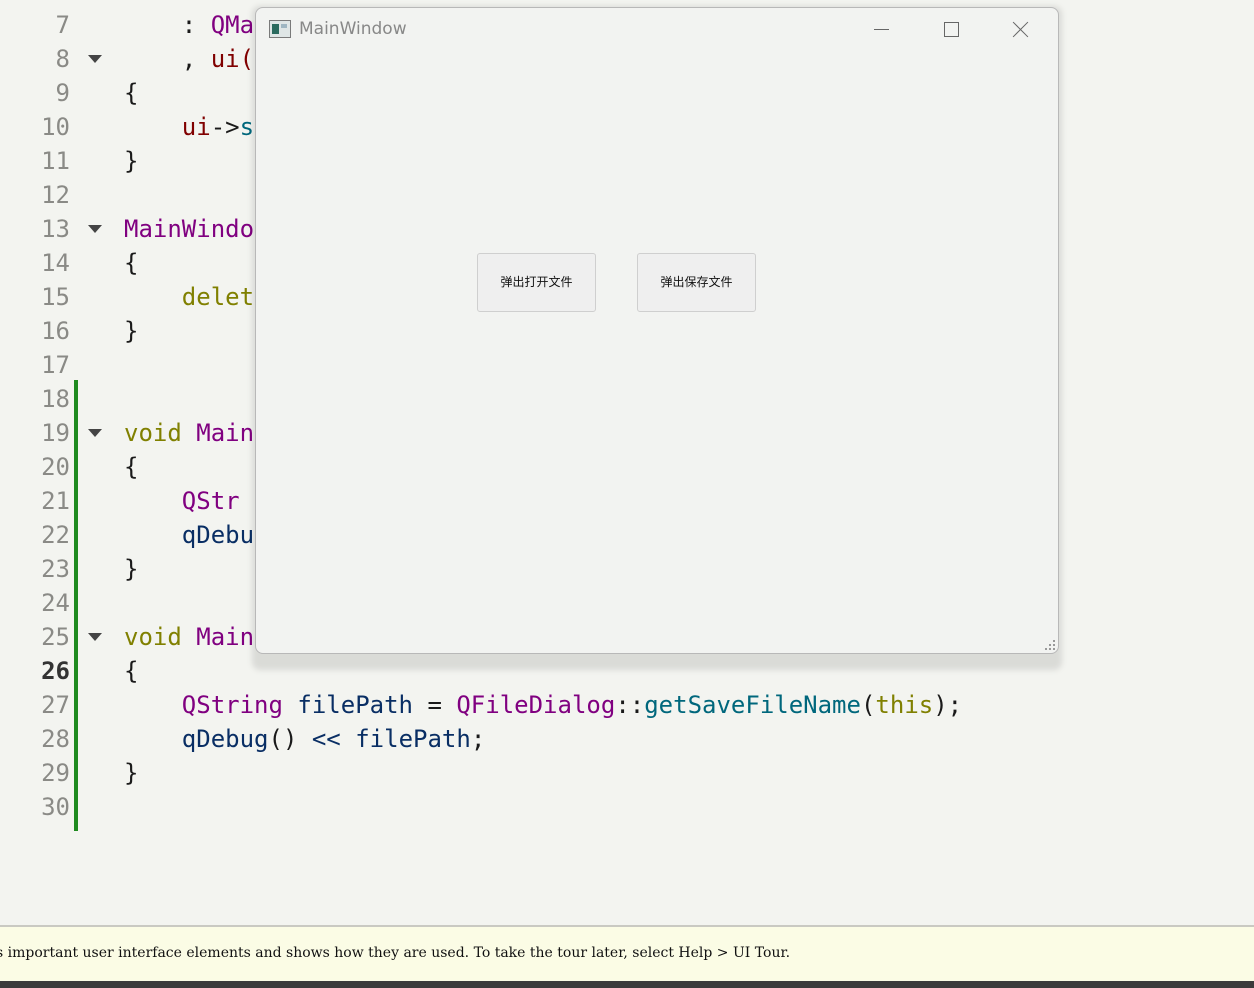 Image resolution: width=1254 pixels, height=988 pixels. I want to click on code-token: (), so click(290, 739).